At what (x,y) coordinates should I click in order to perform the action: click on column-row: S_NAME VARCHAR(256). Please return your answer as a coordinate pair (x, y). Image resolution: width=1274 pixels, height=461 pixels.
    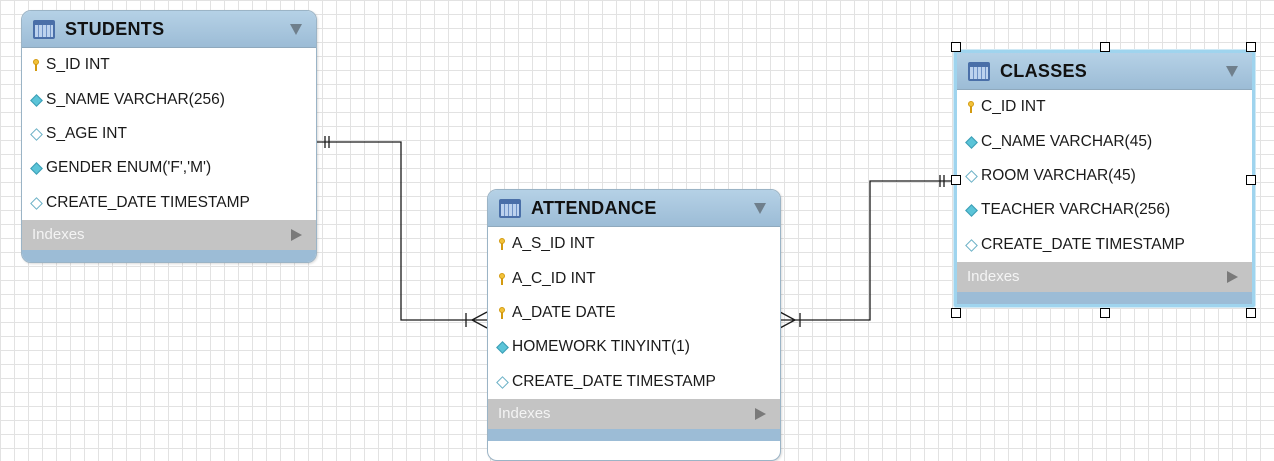
    Looking at the image, I should click on (169, 99).